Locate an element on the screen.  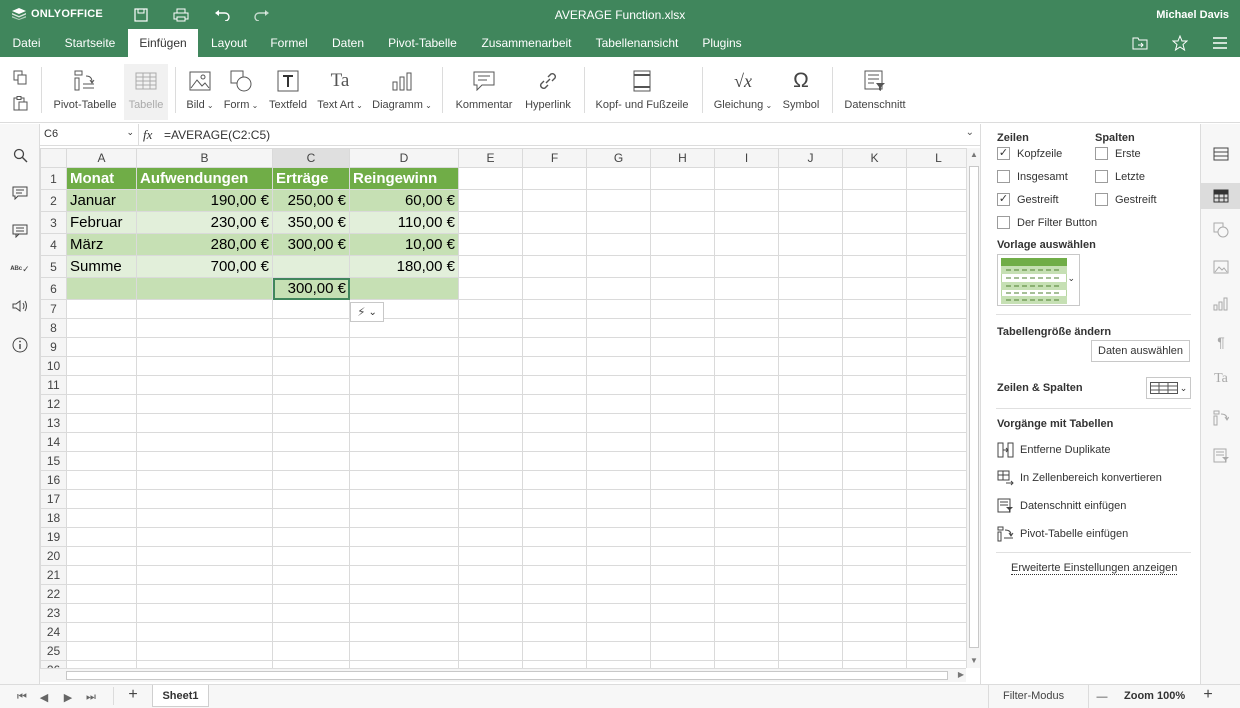
table-cell is located at coordinates (101, 288).